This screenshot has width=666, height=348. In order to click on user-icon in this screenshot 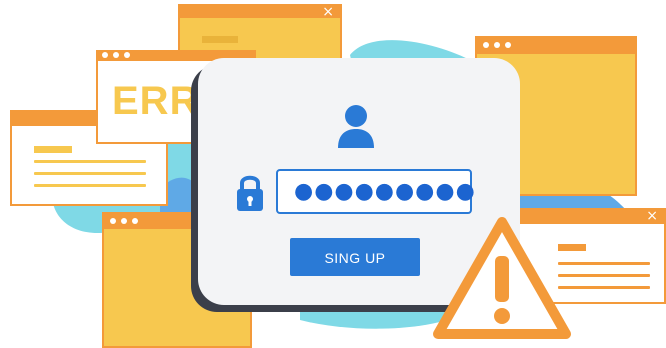, I will do `click(356, 126)`.